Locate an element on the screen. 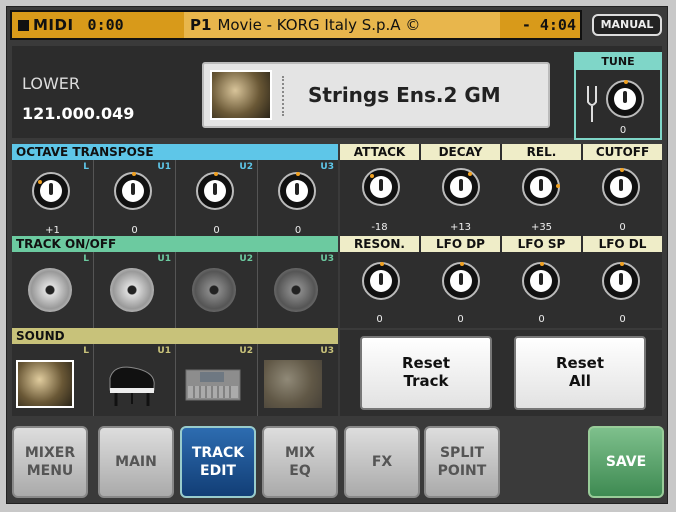 Image resolution: width=676 pixels, height=512 pixels. sound-select-button: Strings Ens.2 GM is located at coordinates (376, 95).